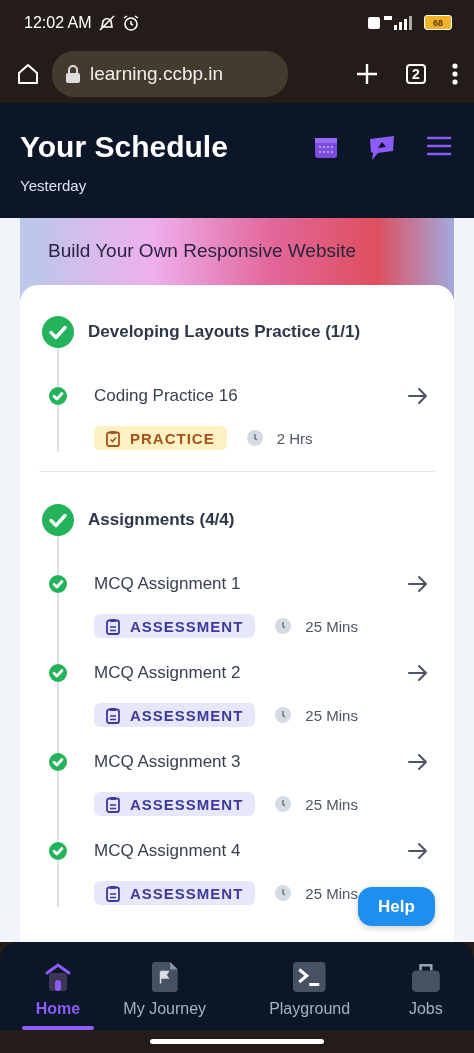  Describe the element at coordinates (224, 332) in the screenshot. I see `group-title: Developing Layouts Practice (1/1)` at that location.